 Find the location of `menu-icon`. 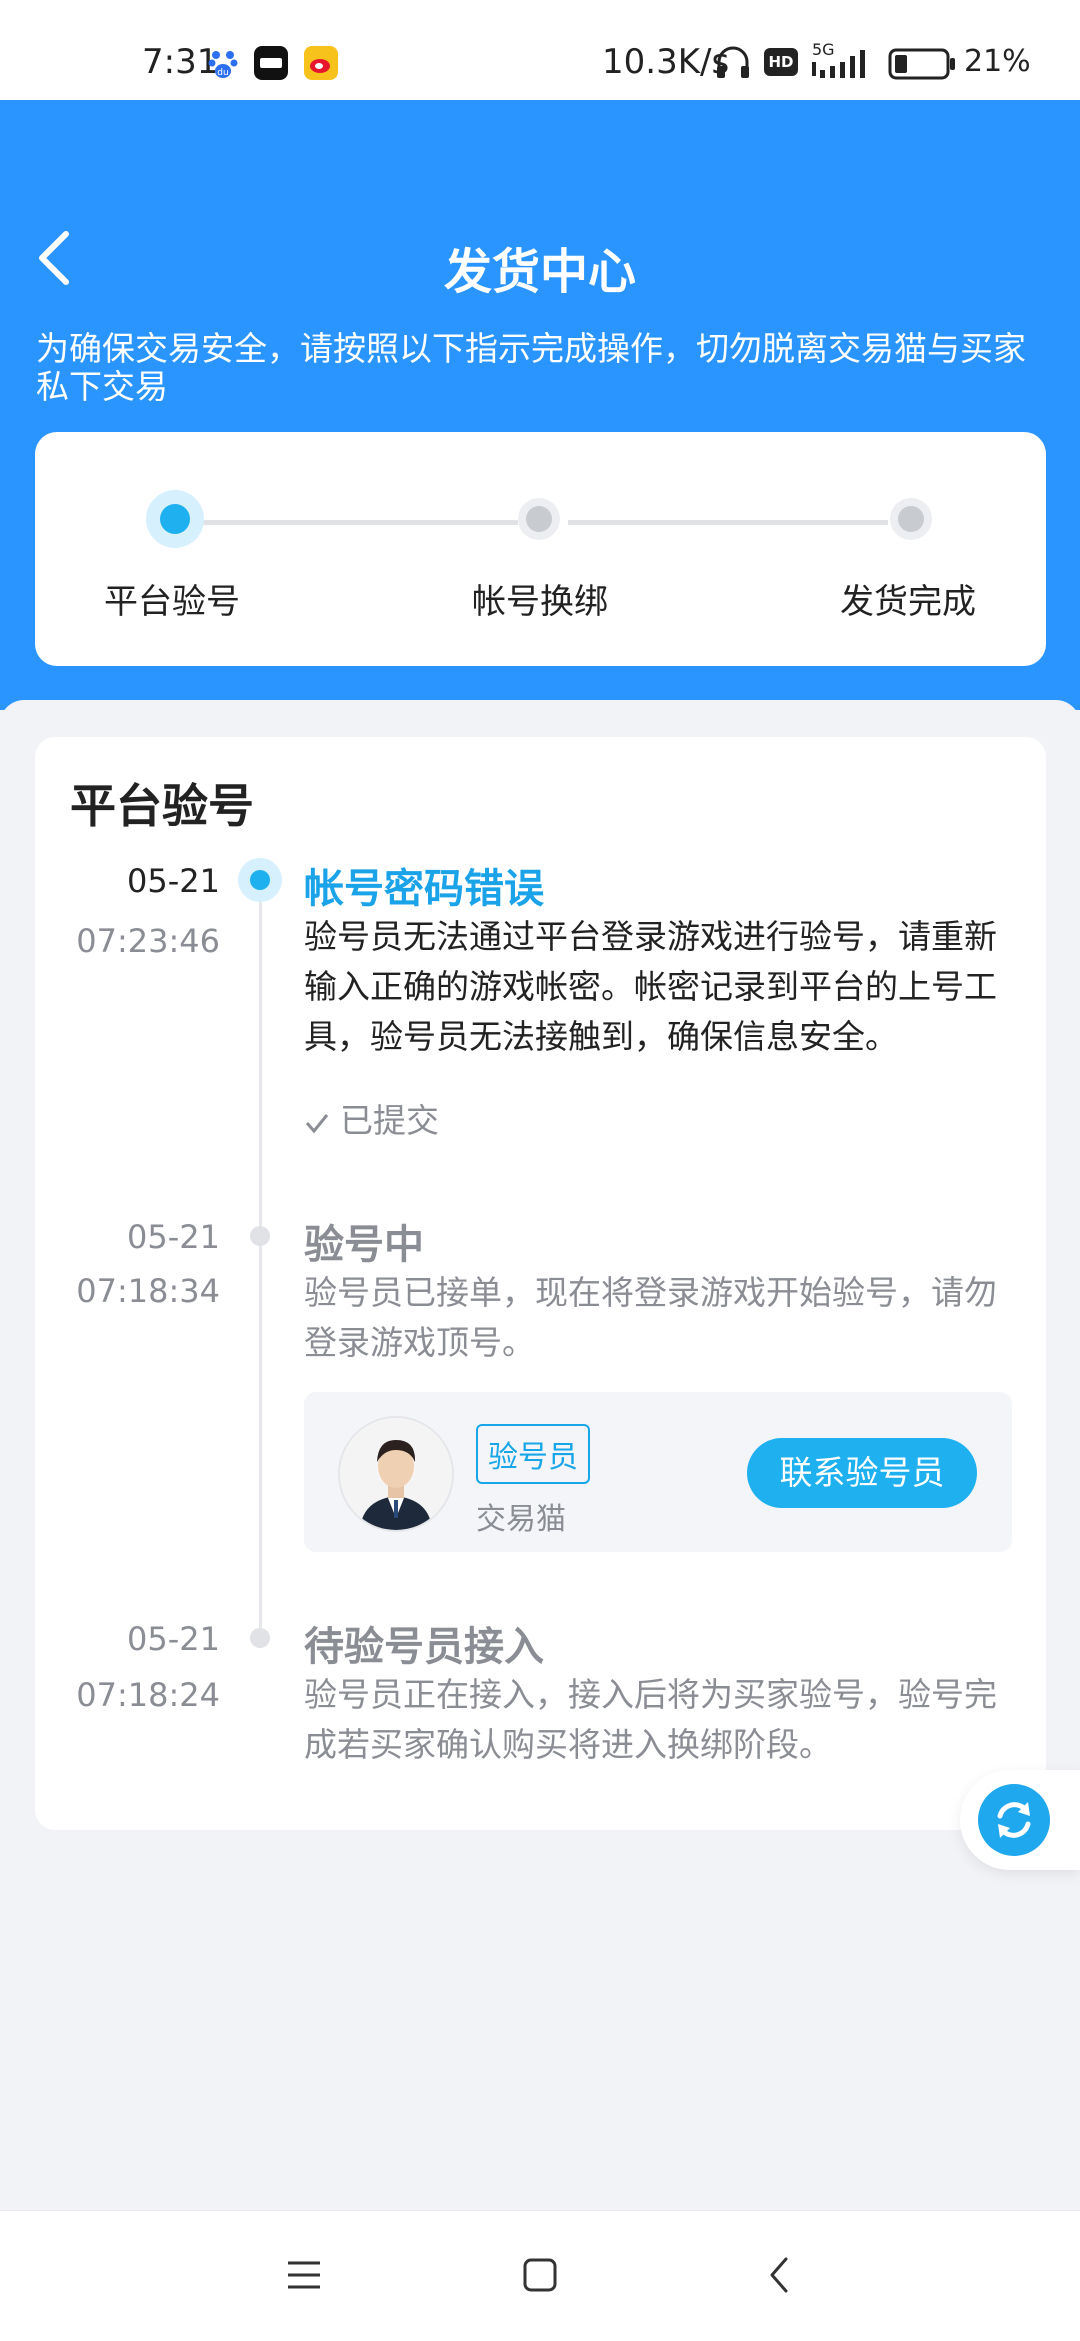

menu-icon is located at coordinates (304, 2275).